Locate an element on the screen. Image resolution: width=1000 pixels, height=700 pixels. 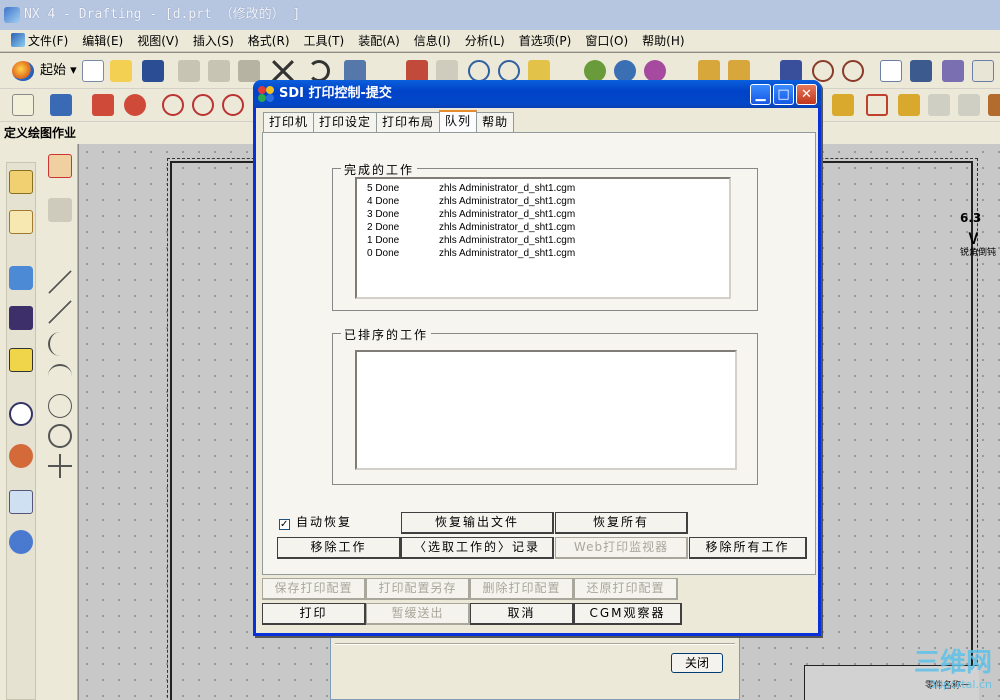
menu-analysis: 分析(L) is located at coordinates (485, 40).